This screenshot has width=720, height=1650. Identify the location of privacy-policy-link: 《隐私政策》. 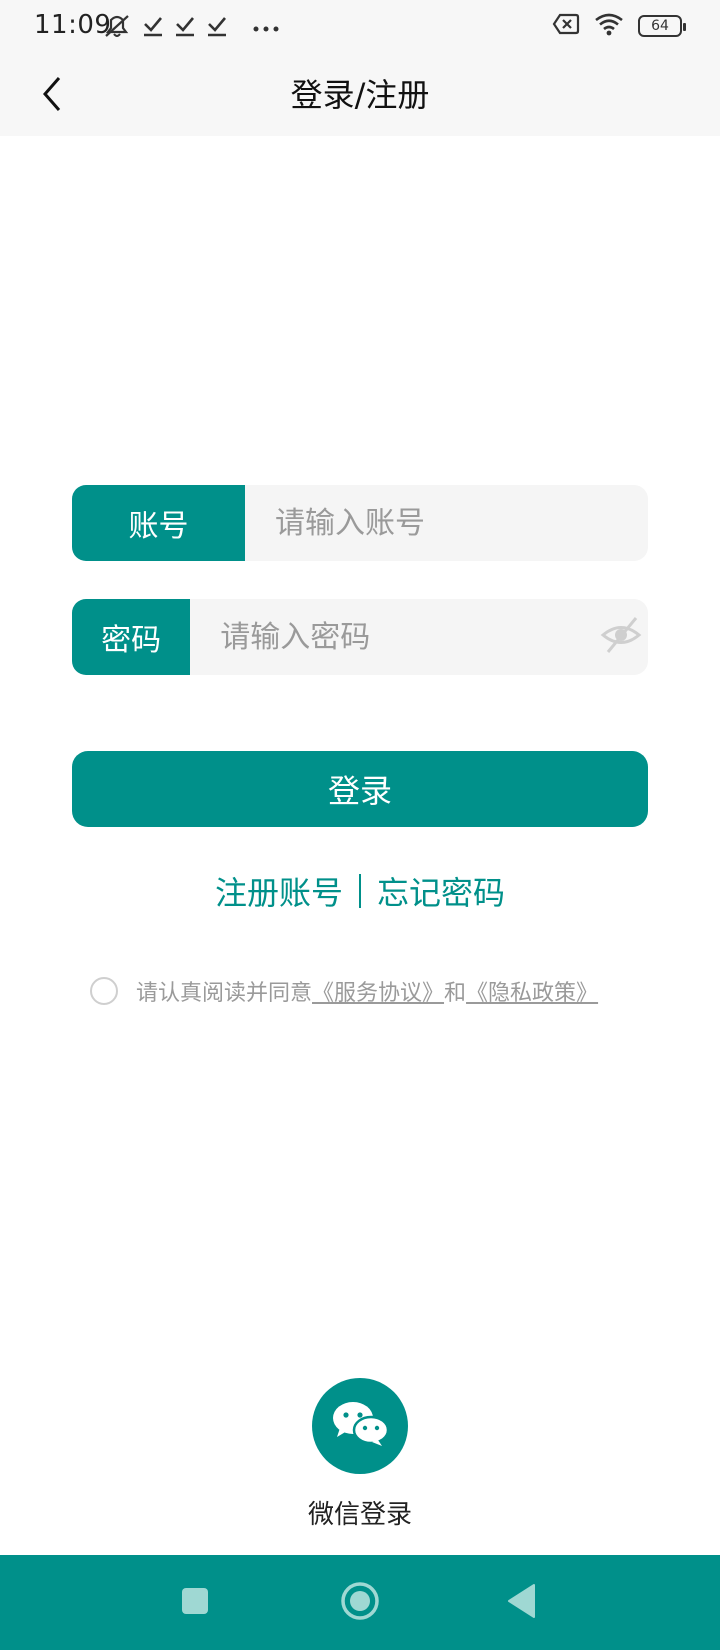
(532, 991).